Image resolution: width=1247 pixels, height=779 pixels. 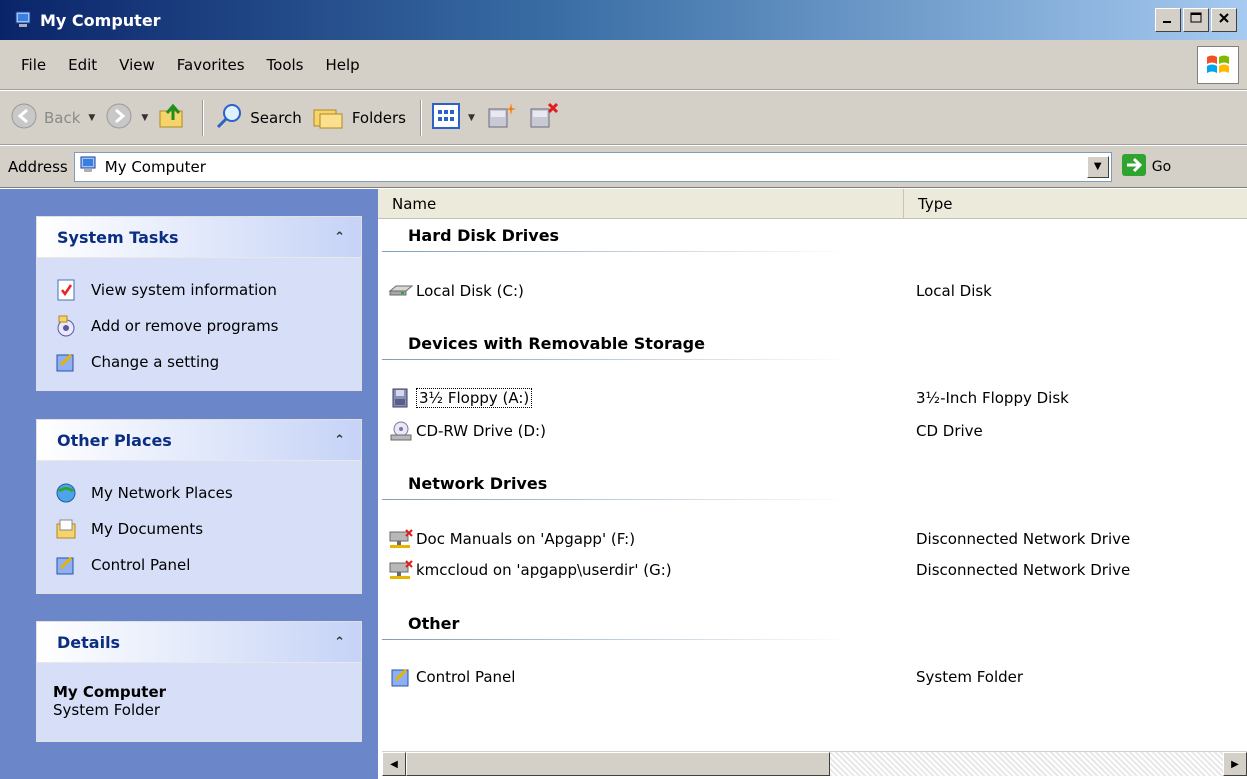 I want to click on details-name: My Computer, so click(x=110, y=692).